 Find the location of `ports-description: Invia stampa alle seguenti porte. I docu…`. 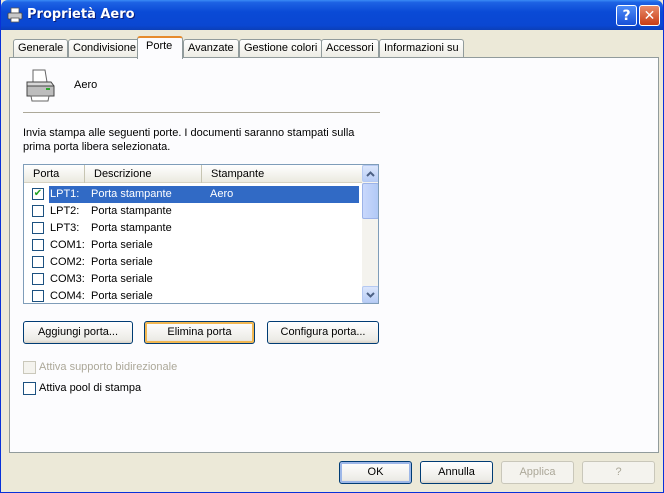

ports-description: Invia stampa alle seguenti porte. I docu… is located at coordinates (189, 140).